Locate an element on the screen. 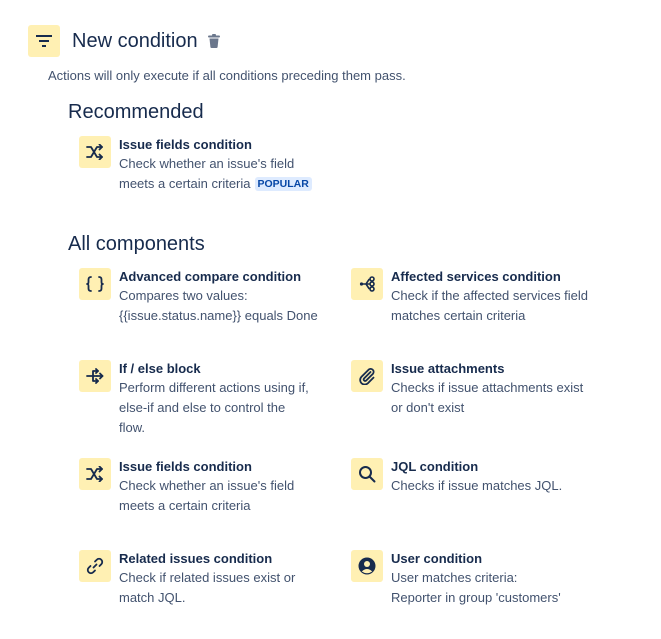  component-title: JQL condition is located at coordinates (435, 466).